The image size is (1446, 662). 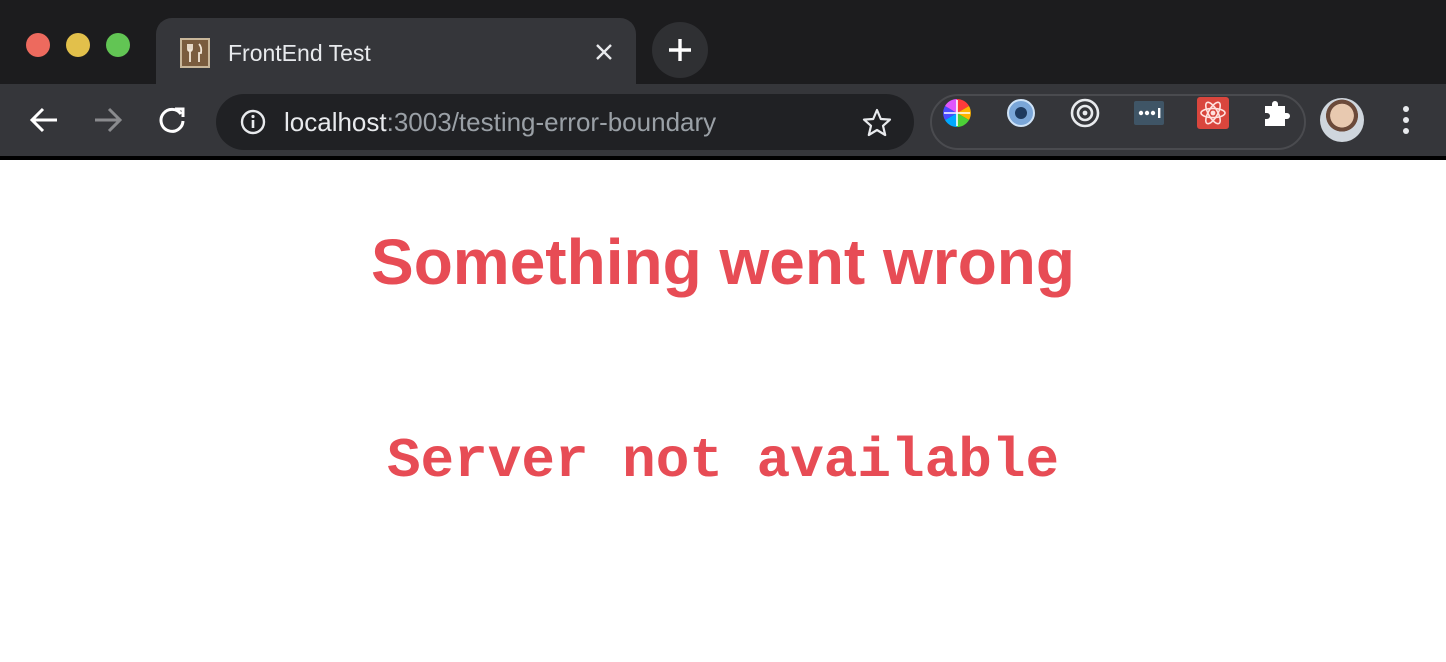 I want to click on active-tab: FrontEnd Test, so click(x=396, y=51).